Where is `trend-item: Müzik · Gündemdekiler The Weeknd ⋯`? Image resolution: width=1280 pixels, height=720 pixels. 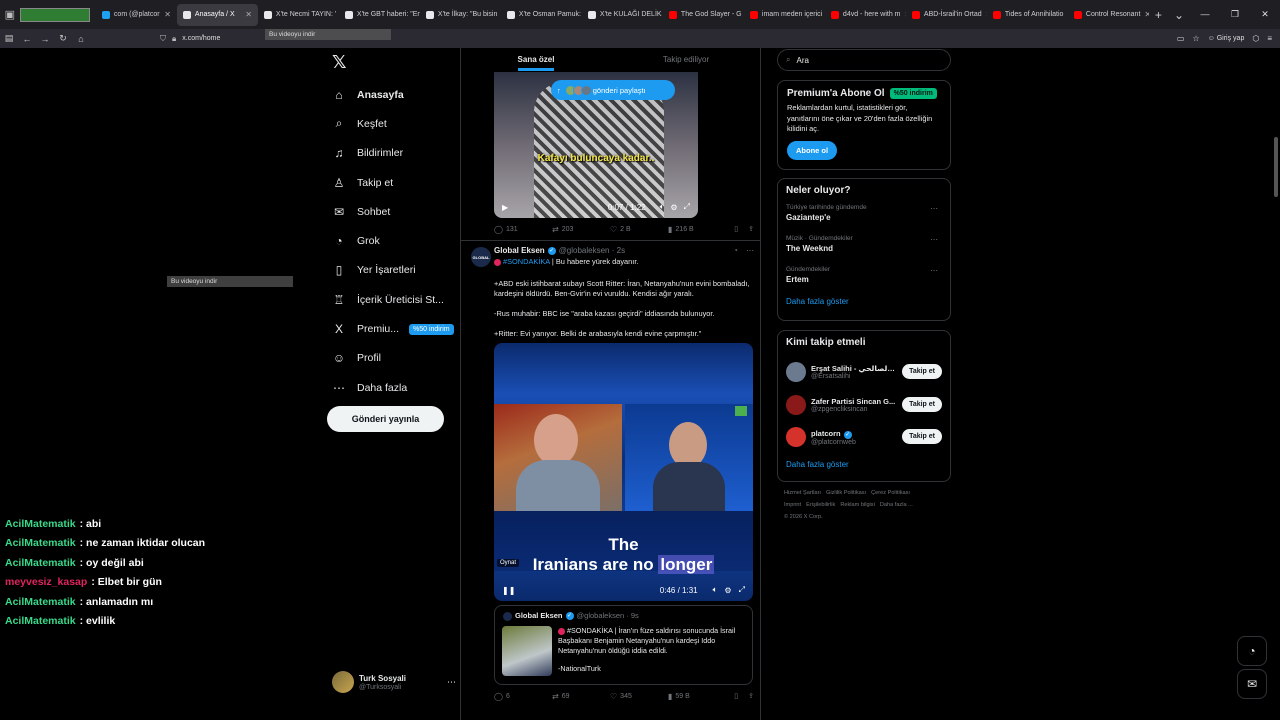 trend-item: Müzik · Gündemdekiler The Weeknd ⋯ is located at coordinates (864, 250).